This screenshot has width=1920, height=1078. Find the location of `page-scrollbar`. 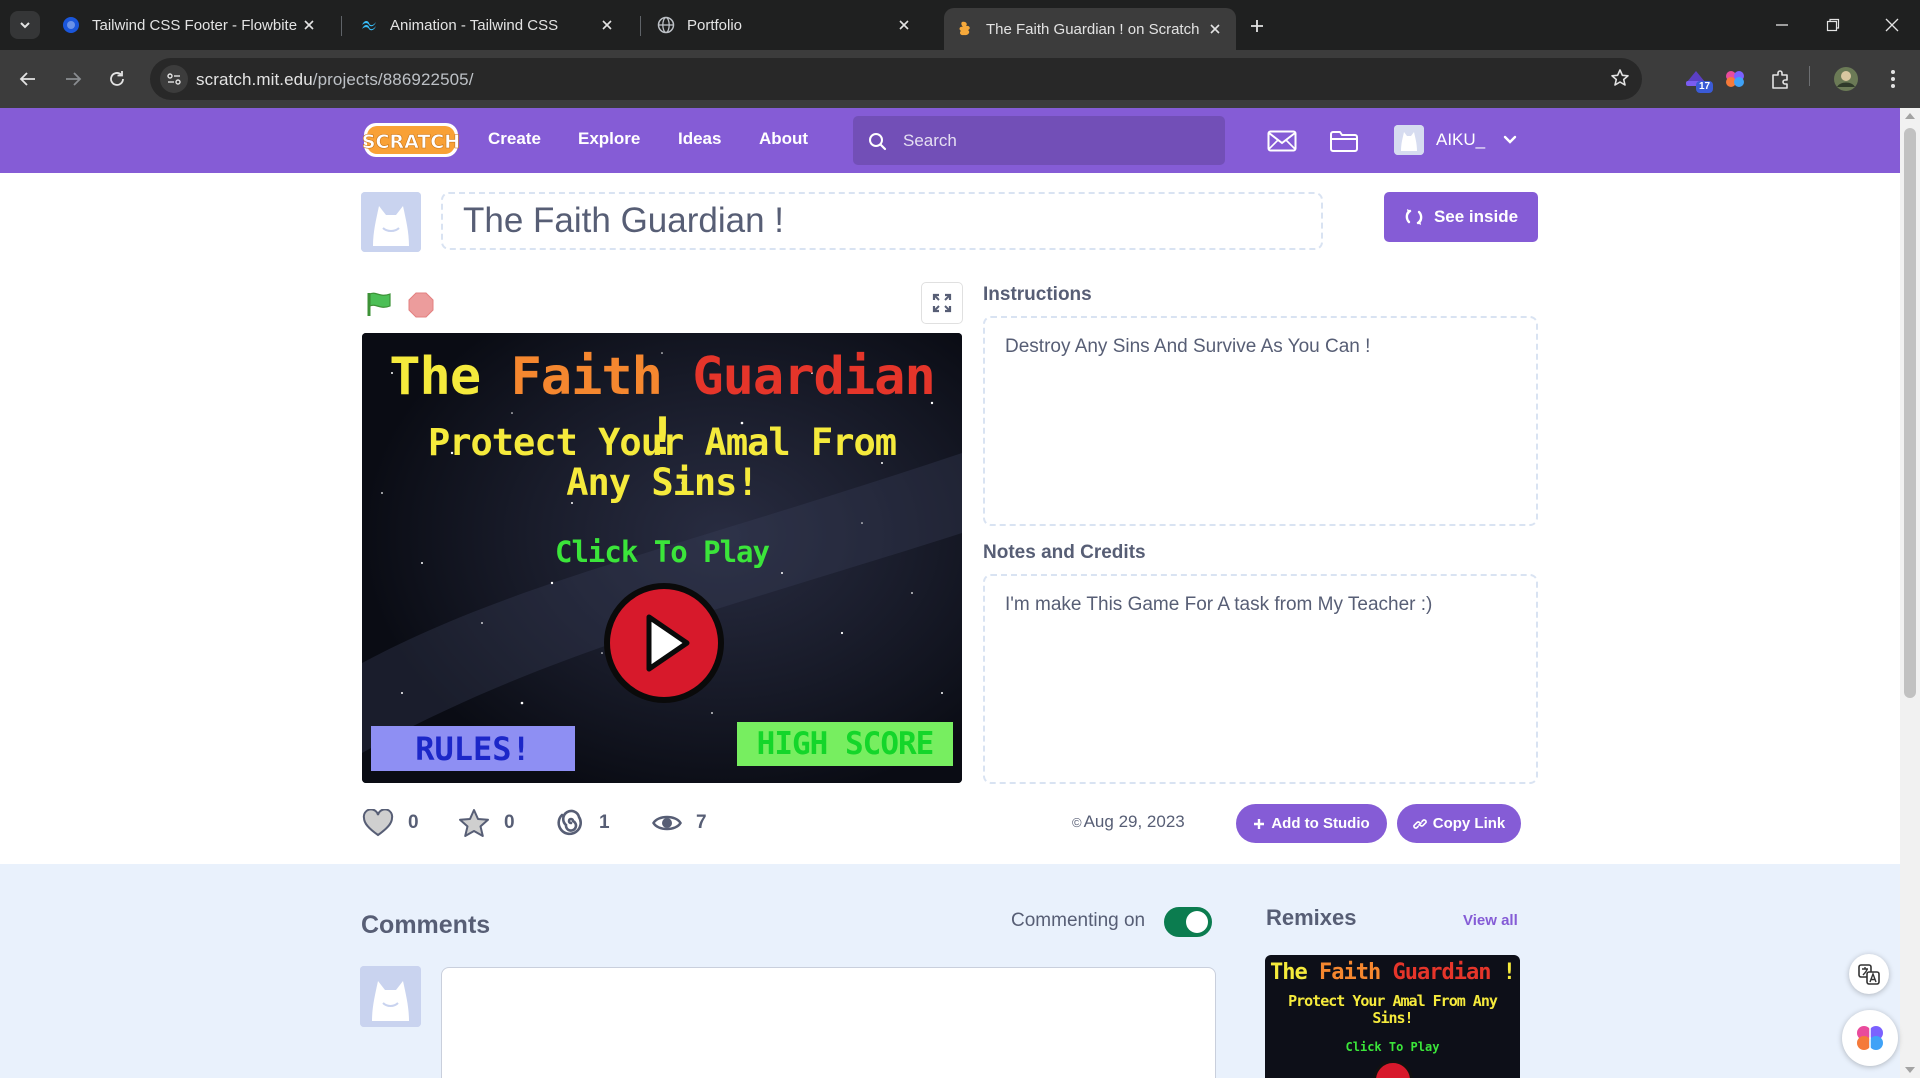

page-scrollbar is located at coordinates (1910, 593).